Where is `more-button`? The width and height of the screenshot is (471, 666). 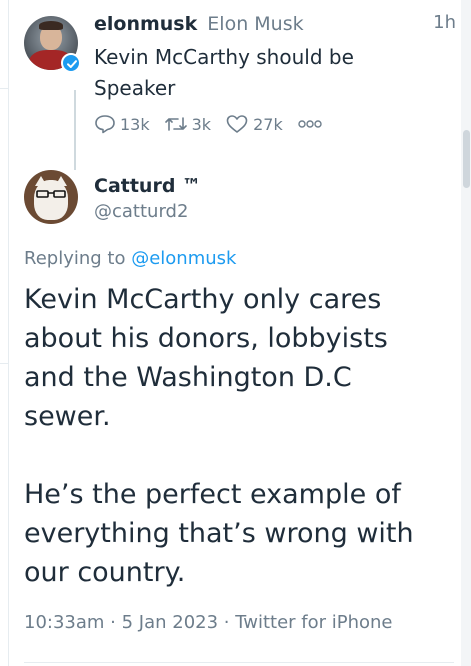 more-button is located at coordinates (312, 124).